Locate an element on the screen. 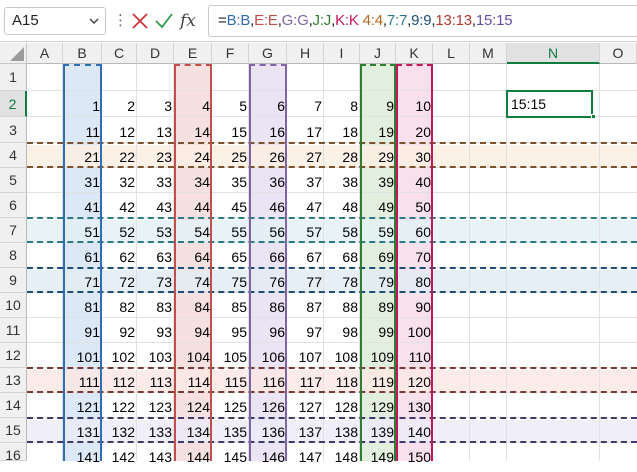 This screenshot has height=472, width=637. grid-cell: 88 is located at coordinates (342, 305).